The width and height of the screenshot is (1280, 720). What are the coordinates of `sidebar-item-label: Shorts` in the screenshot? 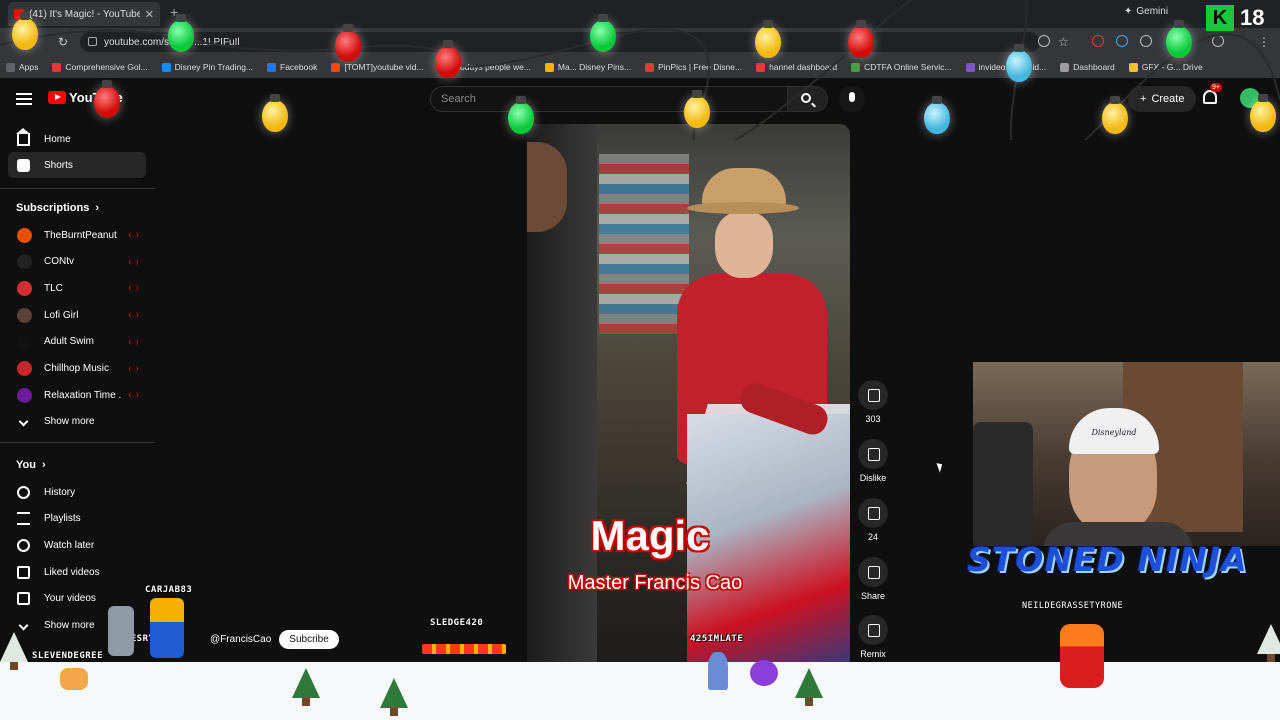 It's located at (58, 165).